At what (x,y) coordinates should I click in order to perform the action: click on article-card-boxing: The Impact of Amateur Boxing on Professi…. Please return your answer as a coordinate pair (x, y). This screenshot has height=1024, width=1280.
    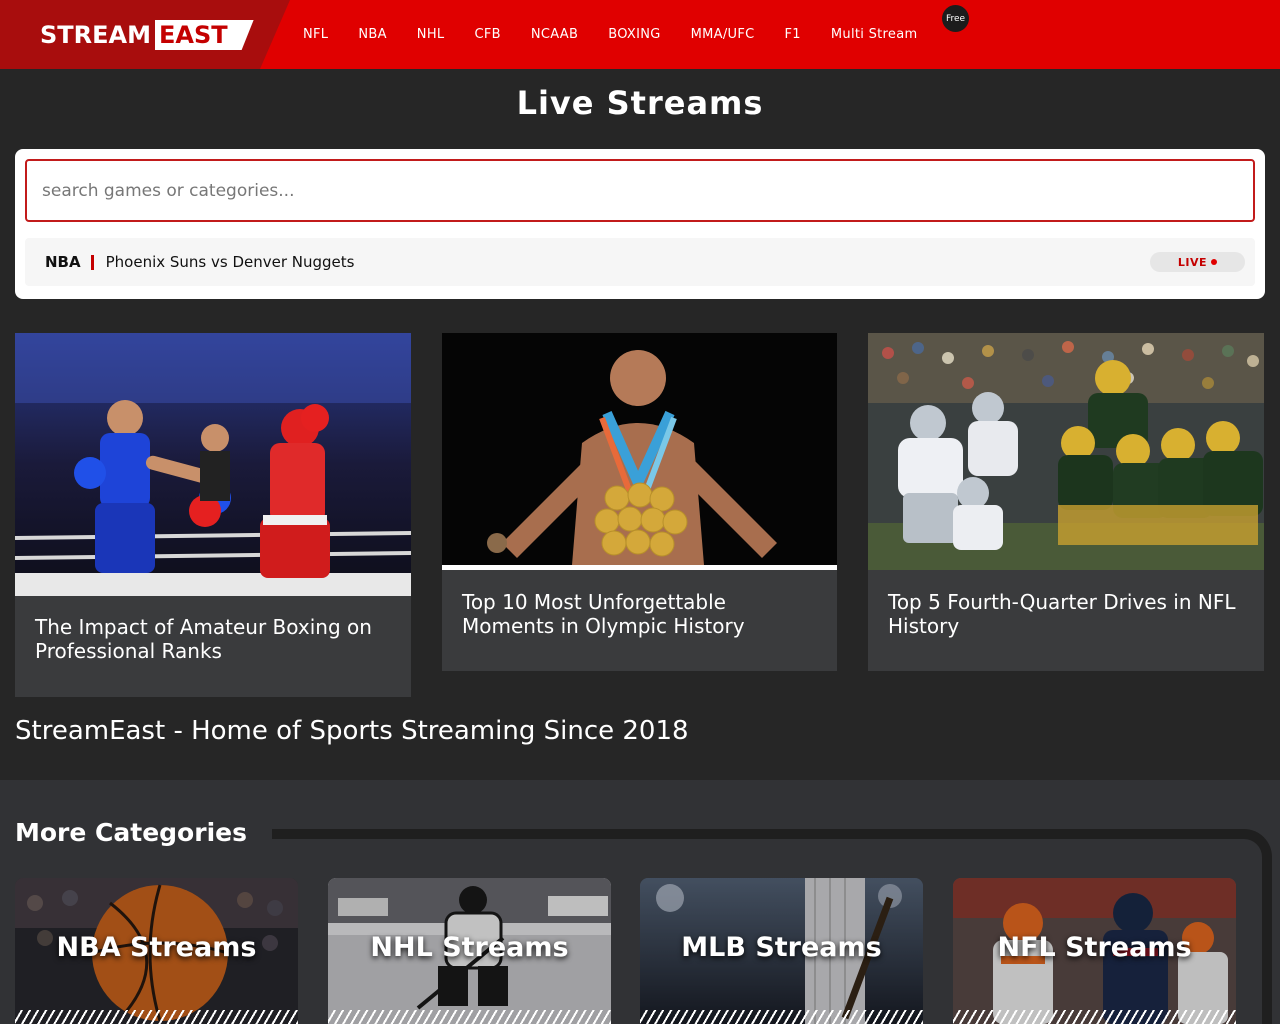
    Looking at the image, I should click on (213, 515).